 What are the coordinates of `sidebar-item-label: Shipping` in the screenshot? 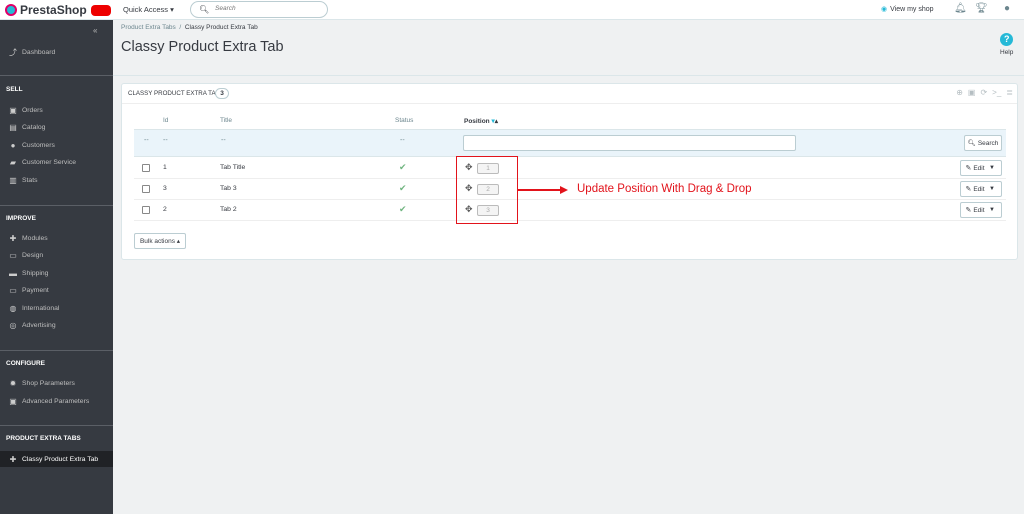 It's located at (35, 273).